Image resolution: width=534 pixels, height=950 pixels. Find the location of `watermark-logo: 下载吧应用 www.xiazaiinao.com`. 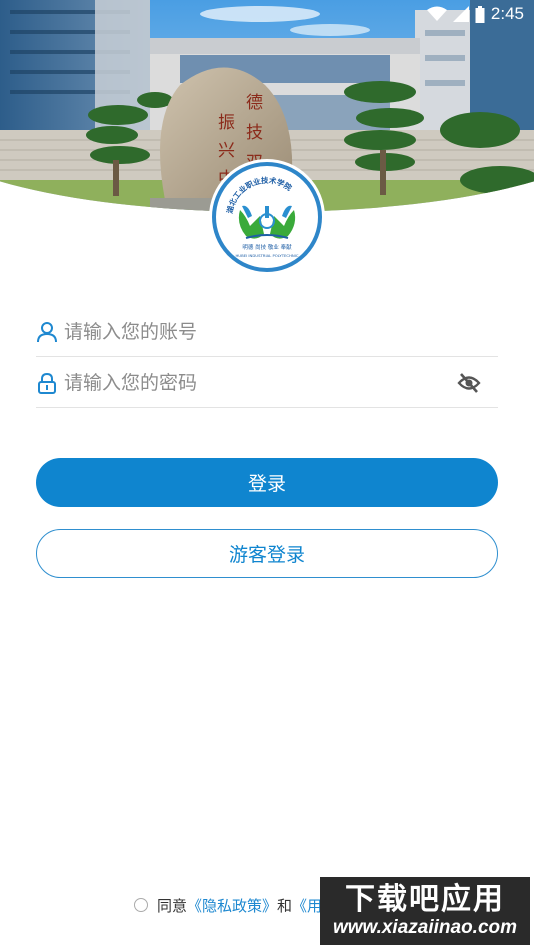

watermark-logo: 下载吧应用 www.xiazaiinao.com is located at coordinates (425, 911).